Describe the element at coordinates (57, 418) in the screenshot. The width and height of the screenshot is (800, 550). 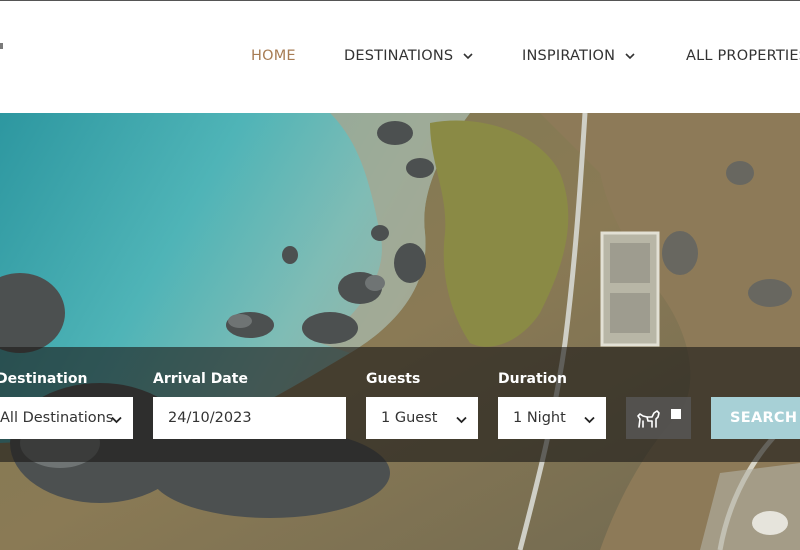
I see `destination-value: All Destinations` at that location.